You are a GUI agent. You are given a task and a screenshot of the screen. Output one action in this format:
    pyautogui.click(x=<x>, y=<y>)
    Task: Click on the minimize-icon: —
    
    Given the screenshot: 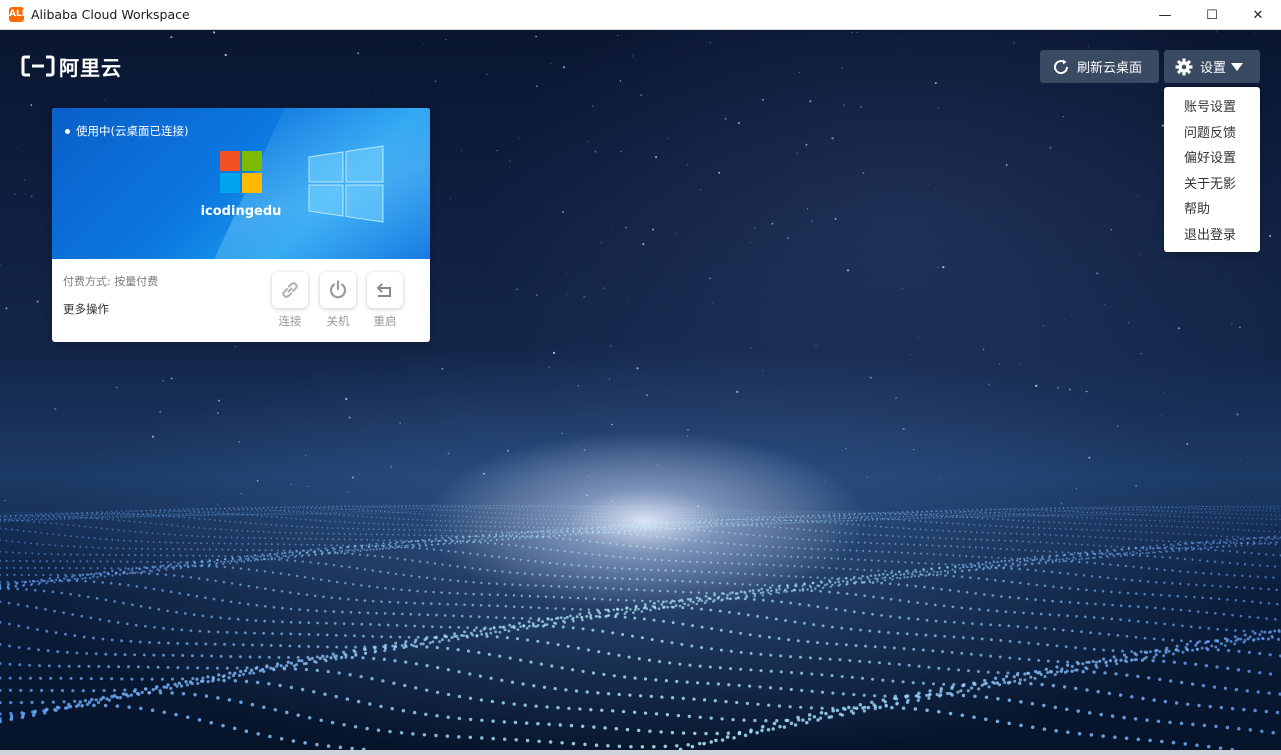 What is the action you would take?
    pyautogui.click(x=1165, y=15)
    